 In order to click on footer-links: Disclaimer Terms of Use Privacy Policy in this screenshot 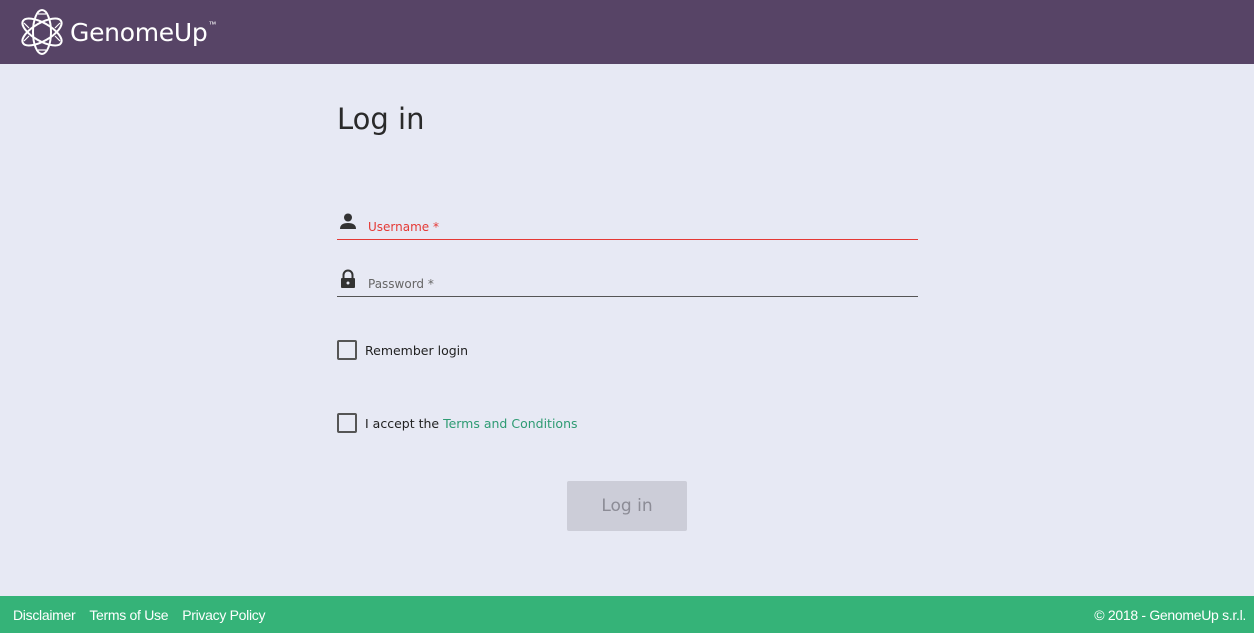, I will do `click(146, 615)`.